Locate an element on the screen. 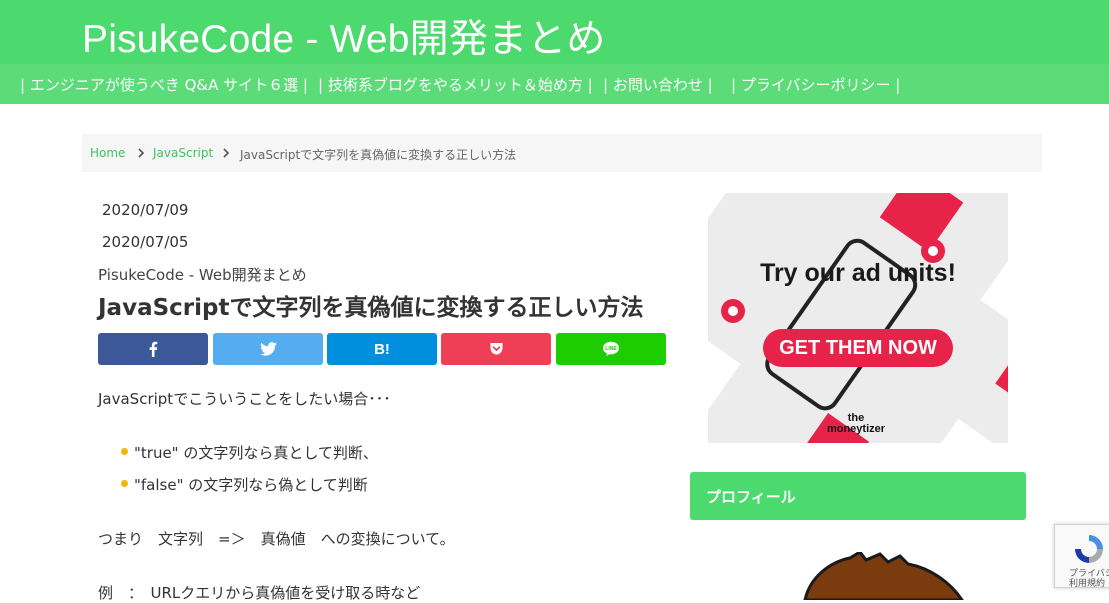  nav-item-qa-sites: | エンジニアが使うべき Q&A サイト６選 | is located at coordinates (164, 84).